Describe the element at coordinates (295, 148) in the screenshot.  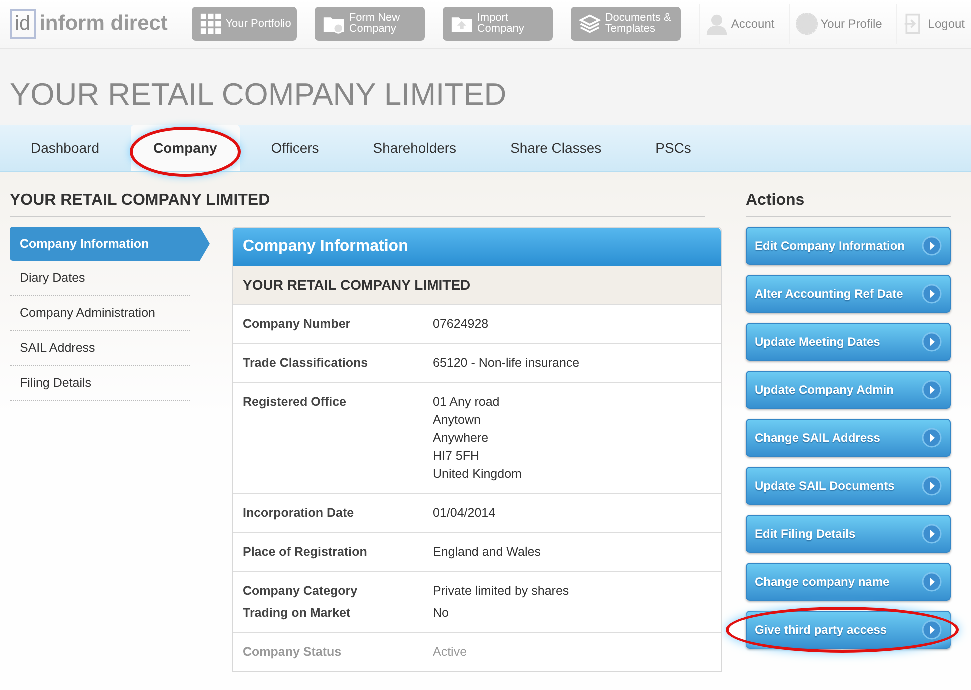
I see `tab: Officers` at that location.